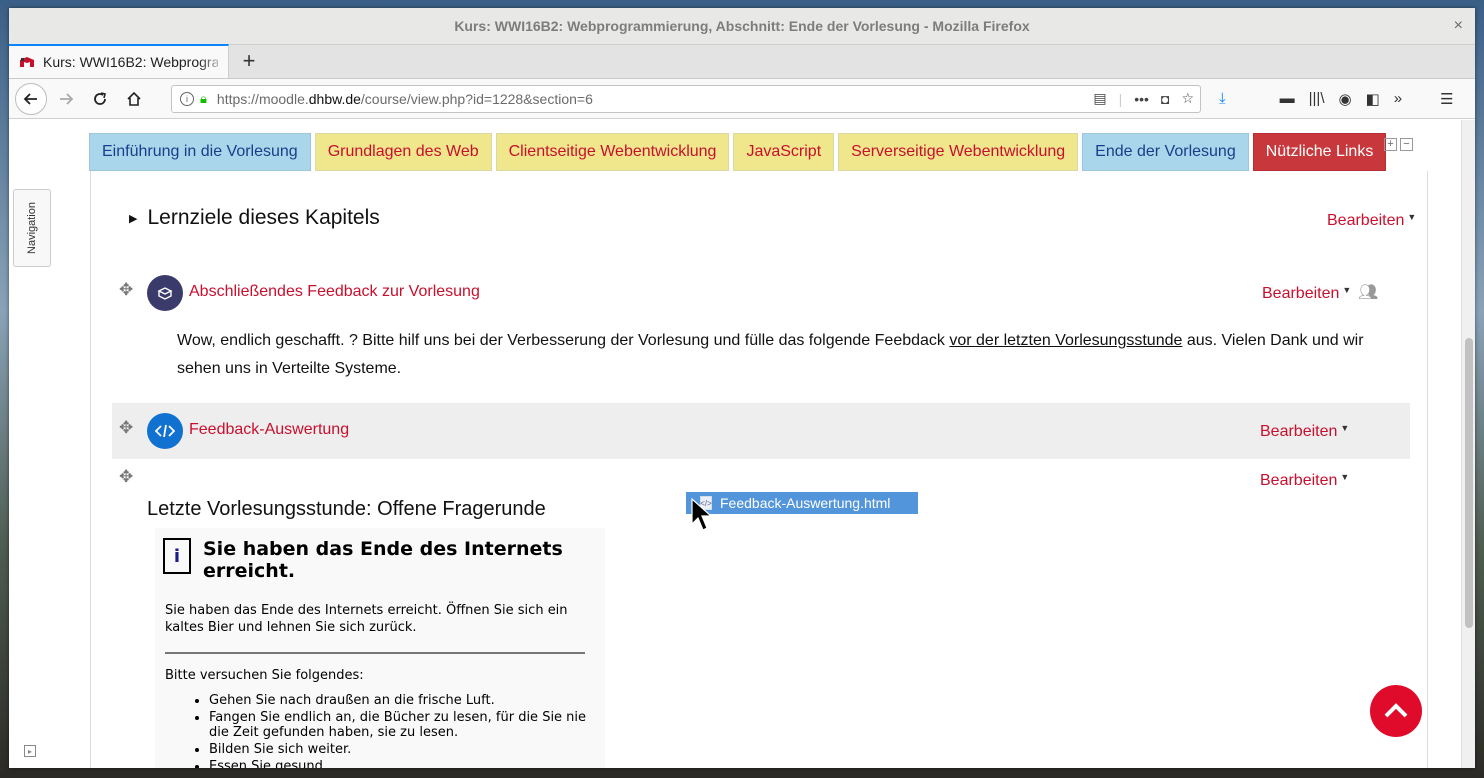 The height and width of the screenshot is (778, 1484). What do you see at coordinates (133, 218) in the screenshot?
I see `expand-triangle-icon: ▶` at bounding box center [133, 218].